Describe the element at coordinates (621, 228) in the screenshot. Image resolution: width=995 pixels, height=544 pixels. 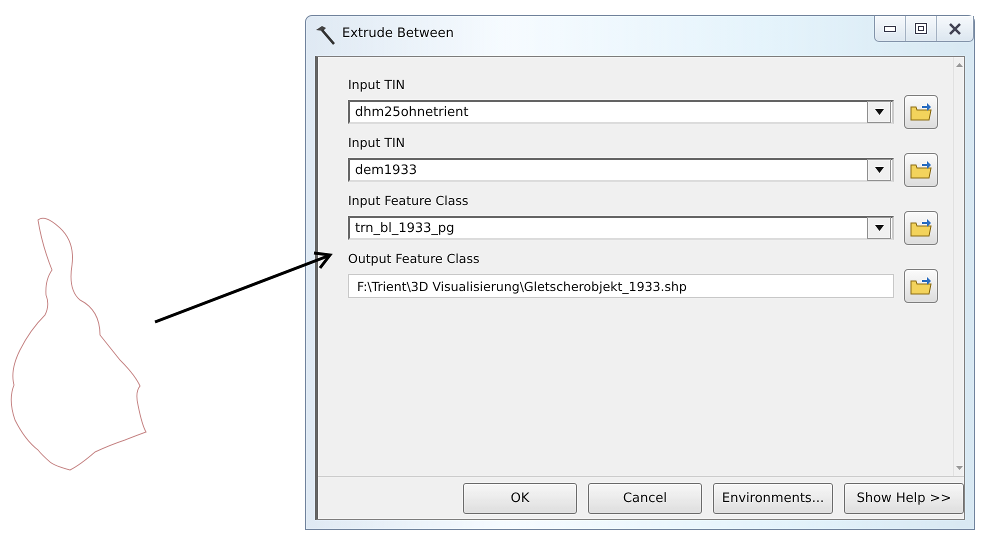
I see `dropdown-field: trn_bl_1933_pg` at that location.